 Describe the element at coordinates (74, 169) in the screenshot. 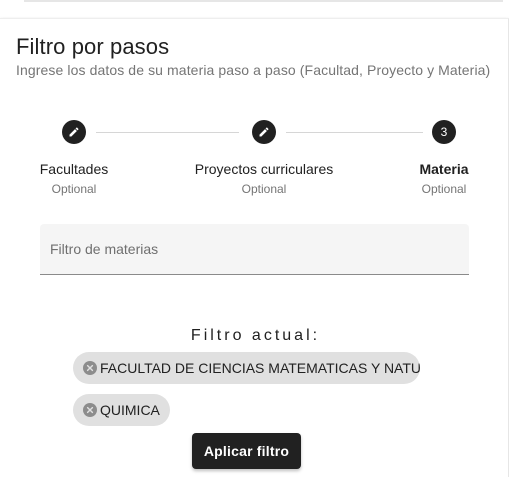

I see `step-label-facultades: Facultades` at that location.